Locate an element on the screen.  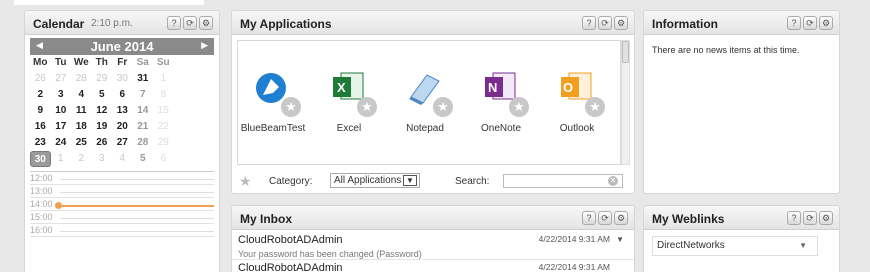
calendar-day: 16 is located at coordinates (40, 127).